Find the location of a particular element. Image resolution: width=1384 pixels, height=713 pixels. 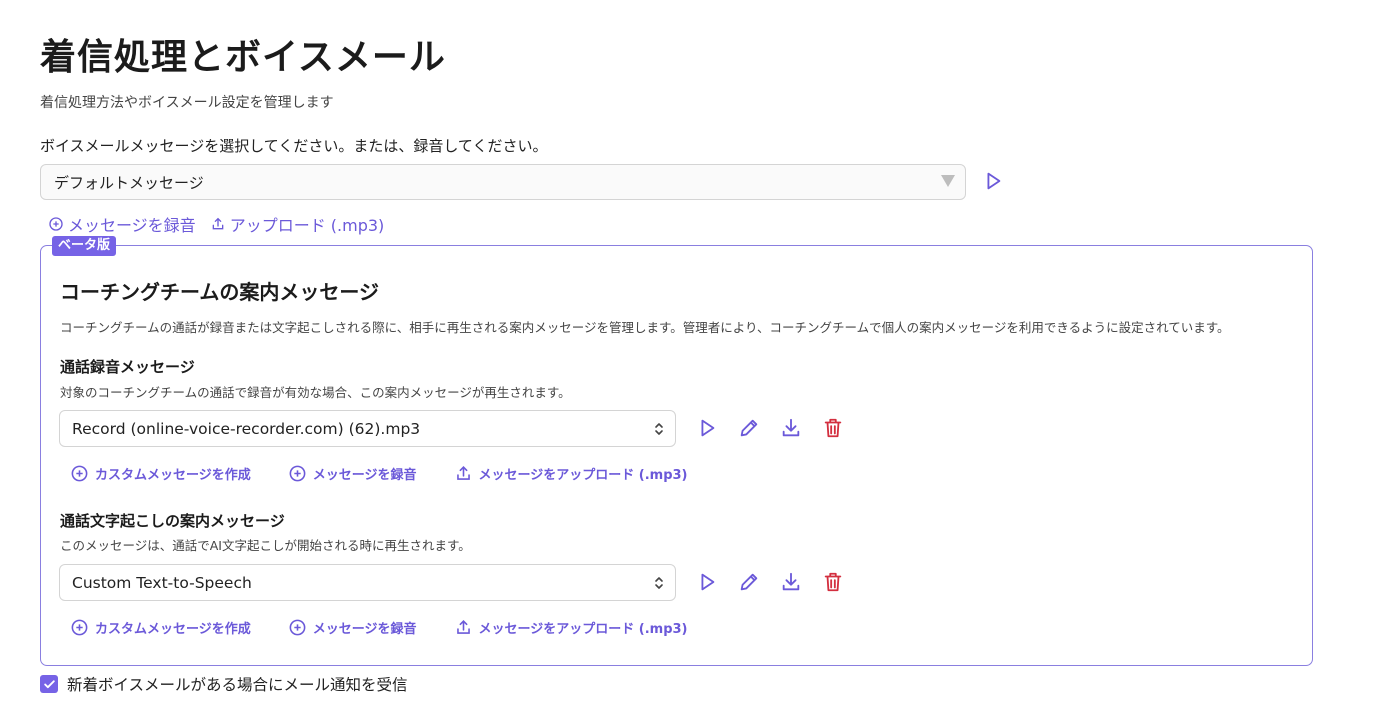

transcription-record-button: メッセージを録音 is located at coordinates (352, 627).